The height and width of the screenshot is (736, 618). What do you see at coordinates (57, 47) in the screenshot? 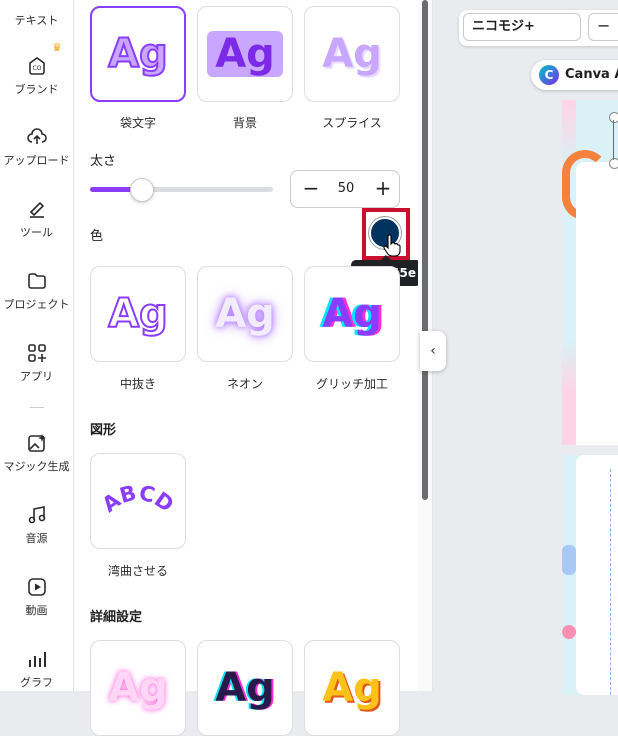
I see `crown-icon: ♛` at bounding box center [57, 47].